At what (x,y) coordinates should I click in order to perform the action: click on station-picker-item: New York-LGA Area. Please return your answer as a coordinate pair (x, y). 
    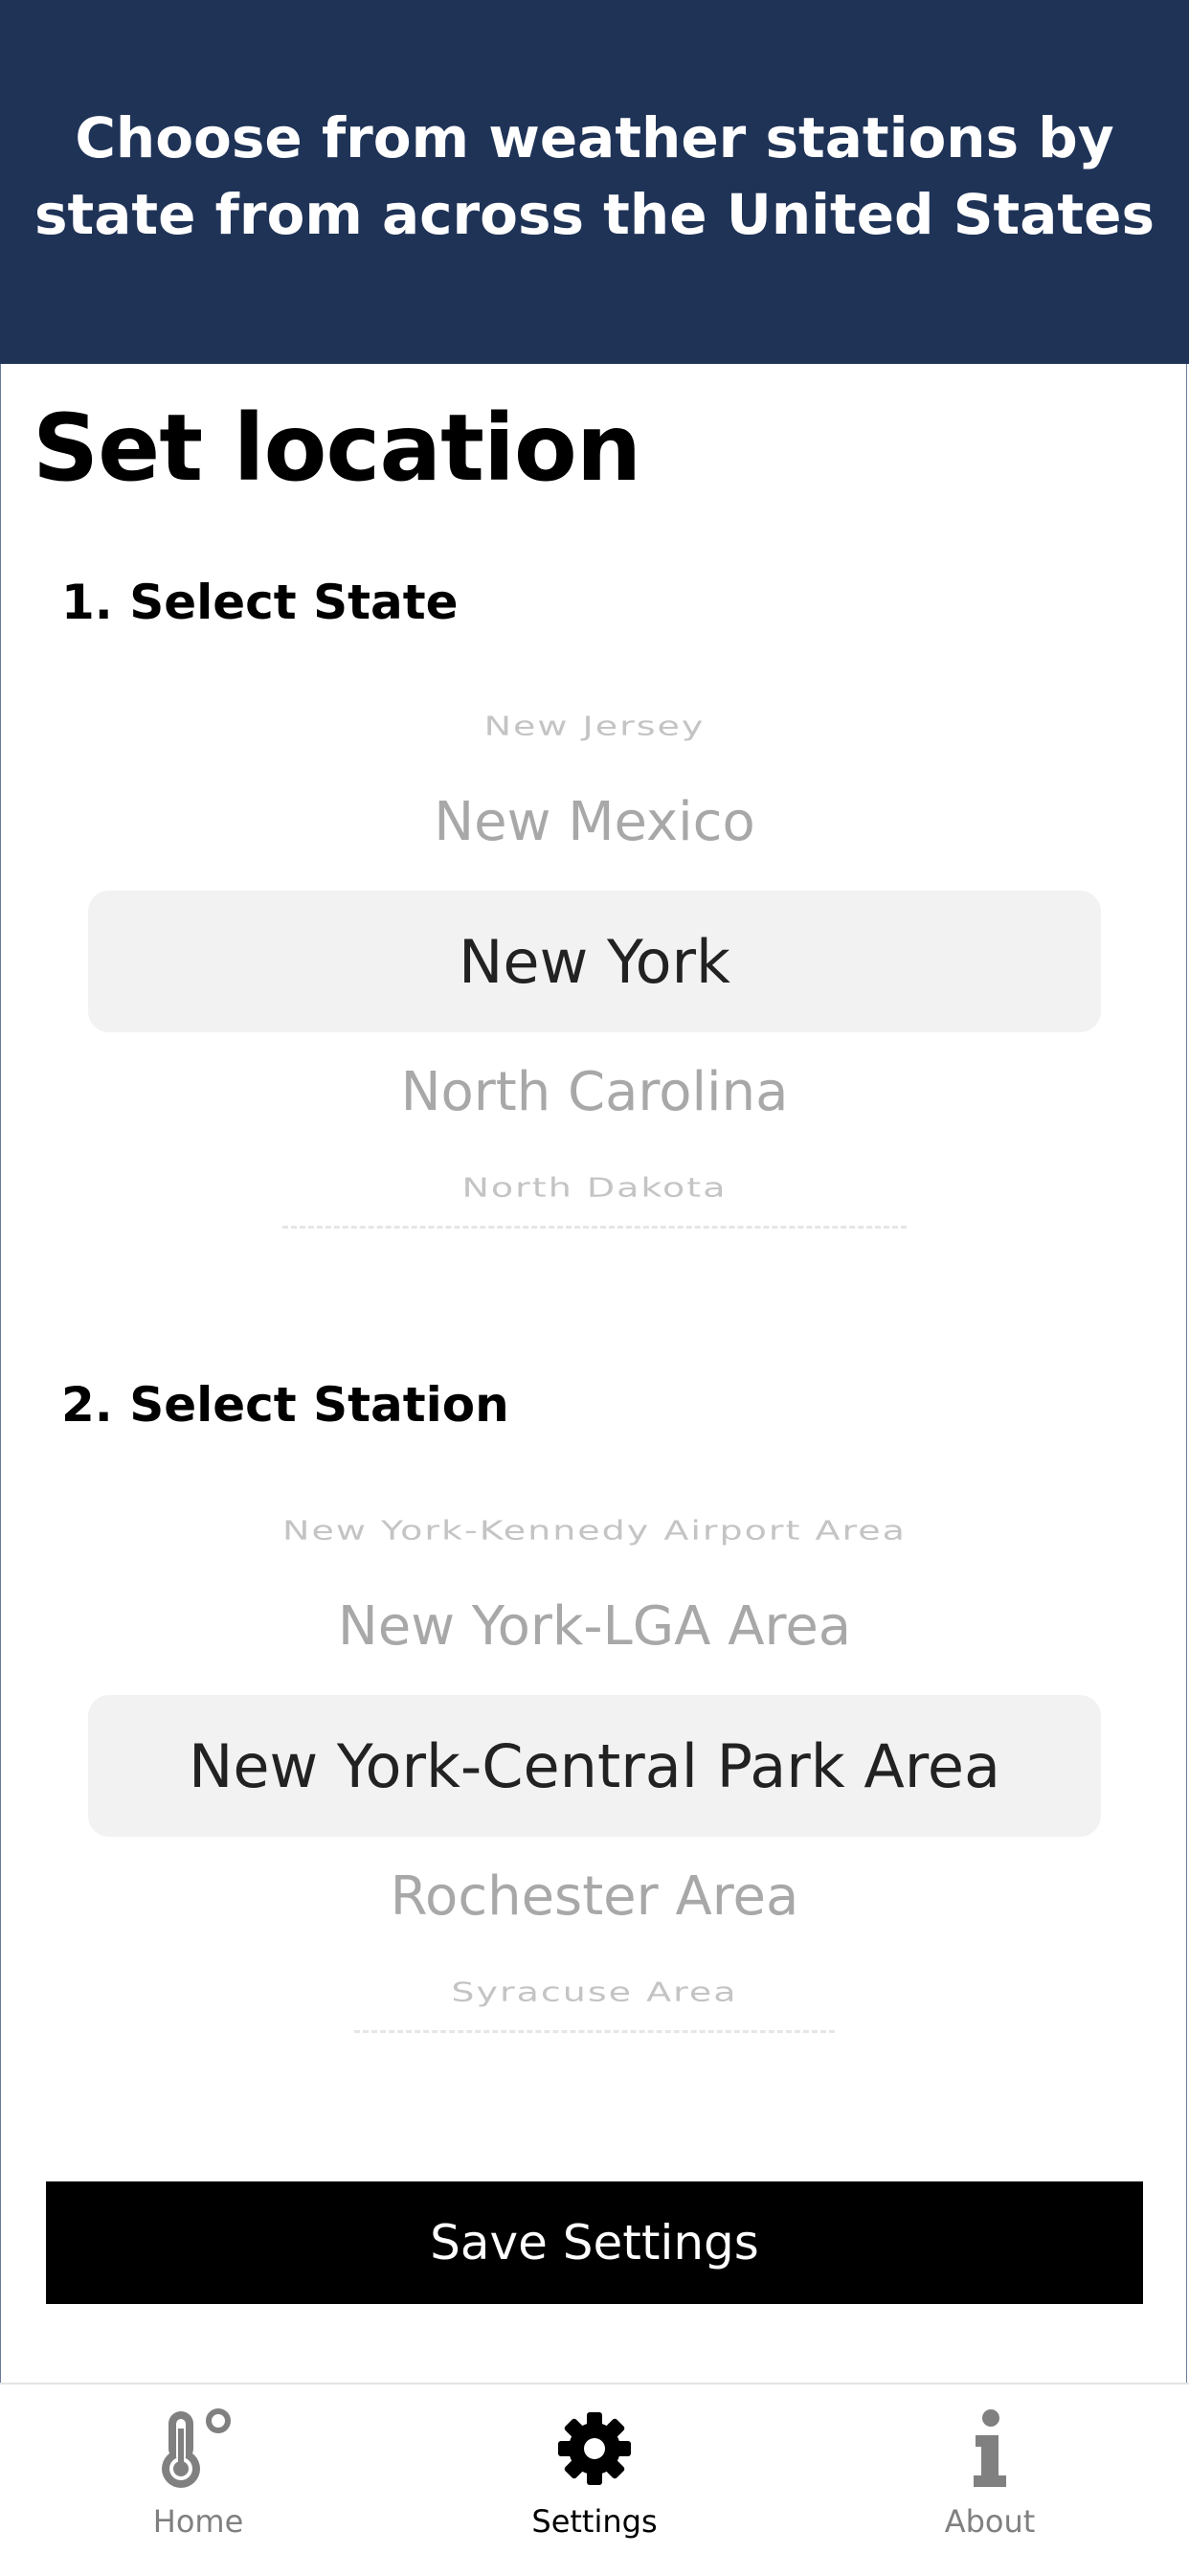
    Looking at the image, I should click on (594, 1626).